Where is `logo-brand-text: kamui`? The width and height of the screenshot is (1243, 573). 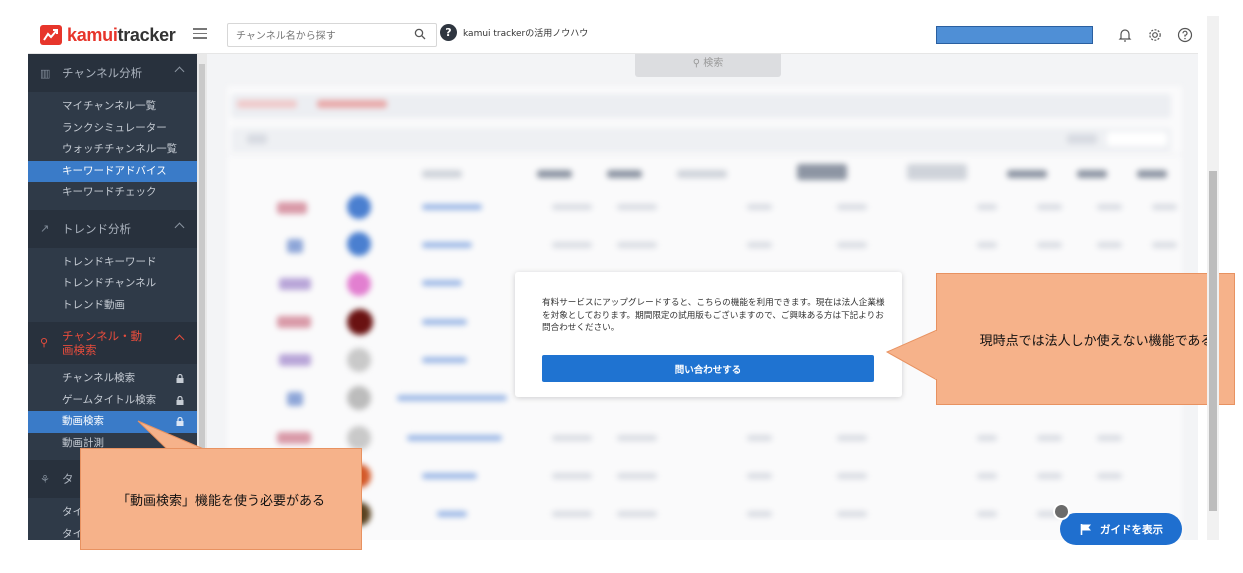 logo-brand-text: kamui is located at coordinates (92, 34).